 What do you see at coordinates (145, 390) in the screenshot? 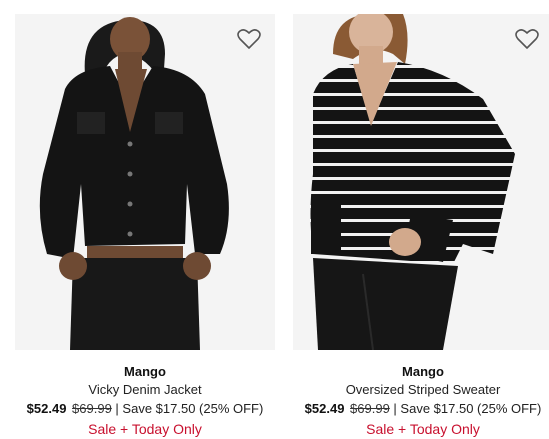
I see `product-name: Vicky Denim Jacket` at bounding box center [145, 390].